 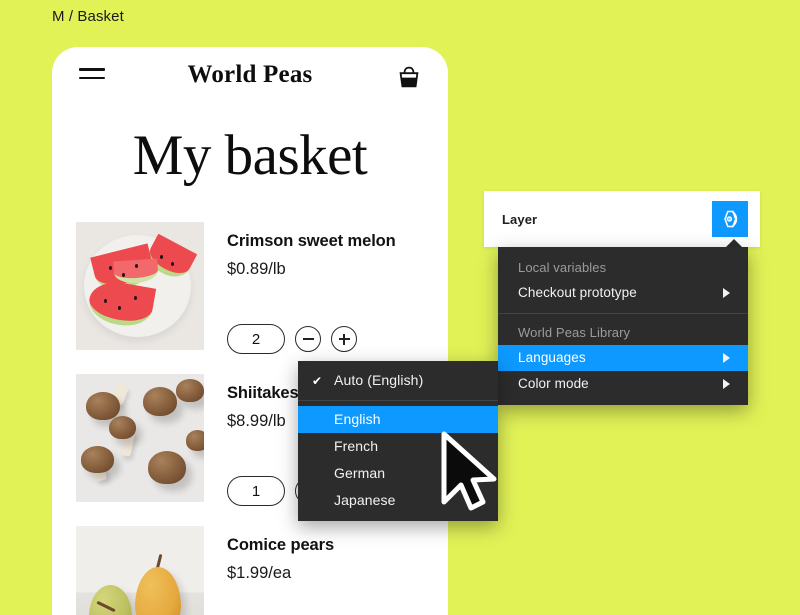 I want to click on product-price: $0.89/lb, so click(x=256, y=269).